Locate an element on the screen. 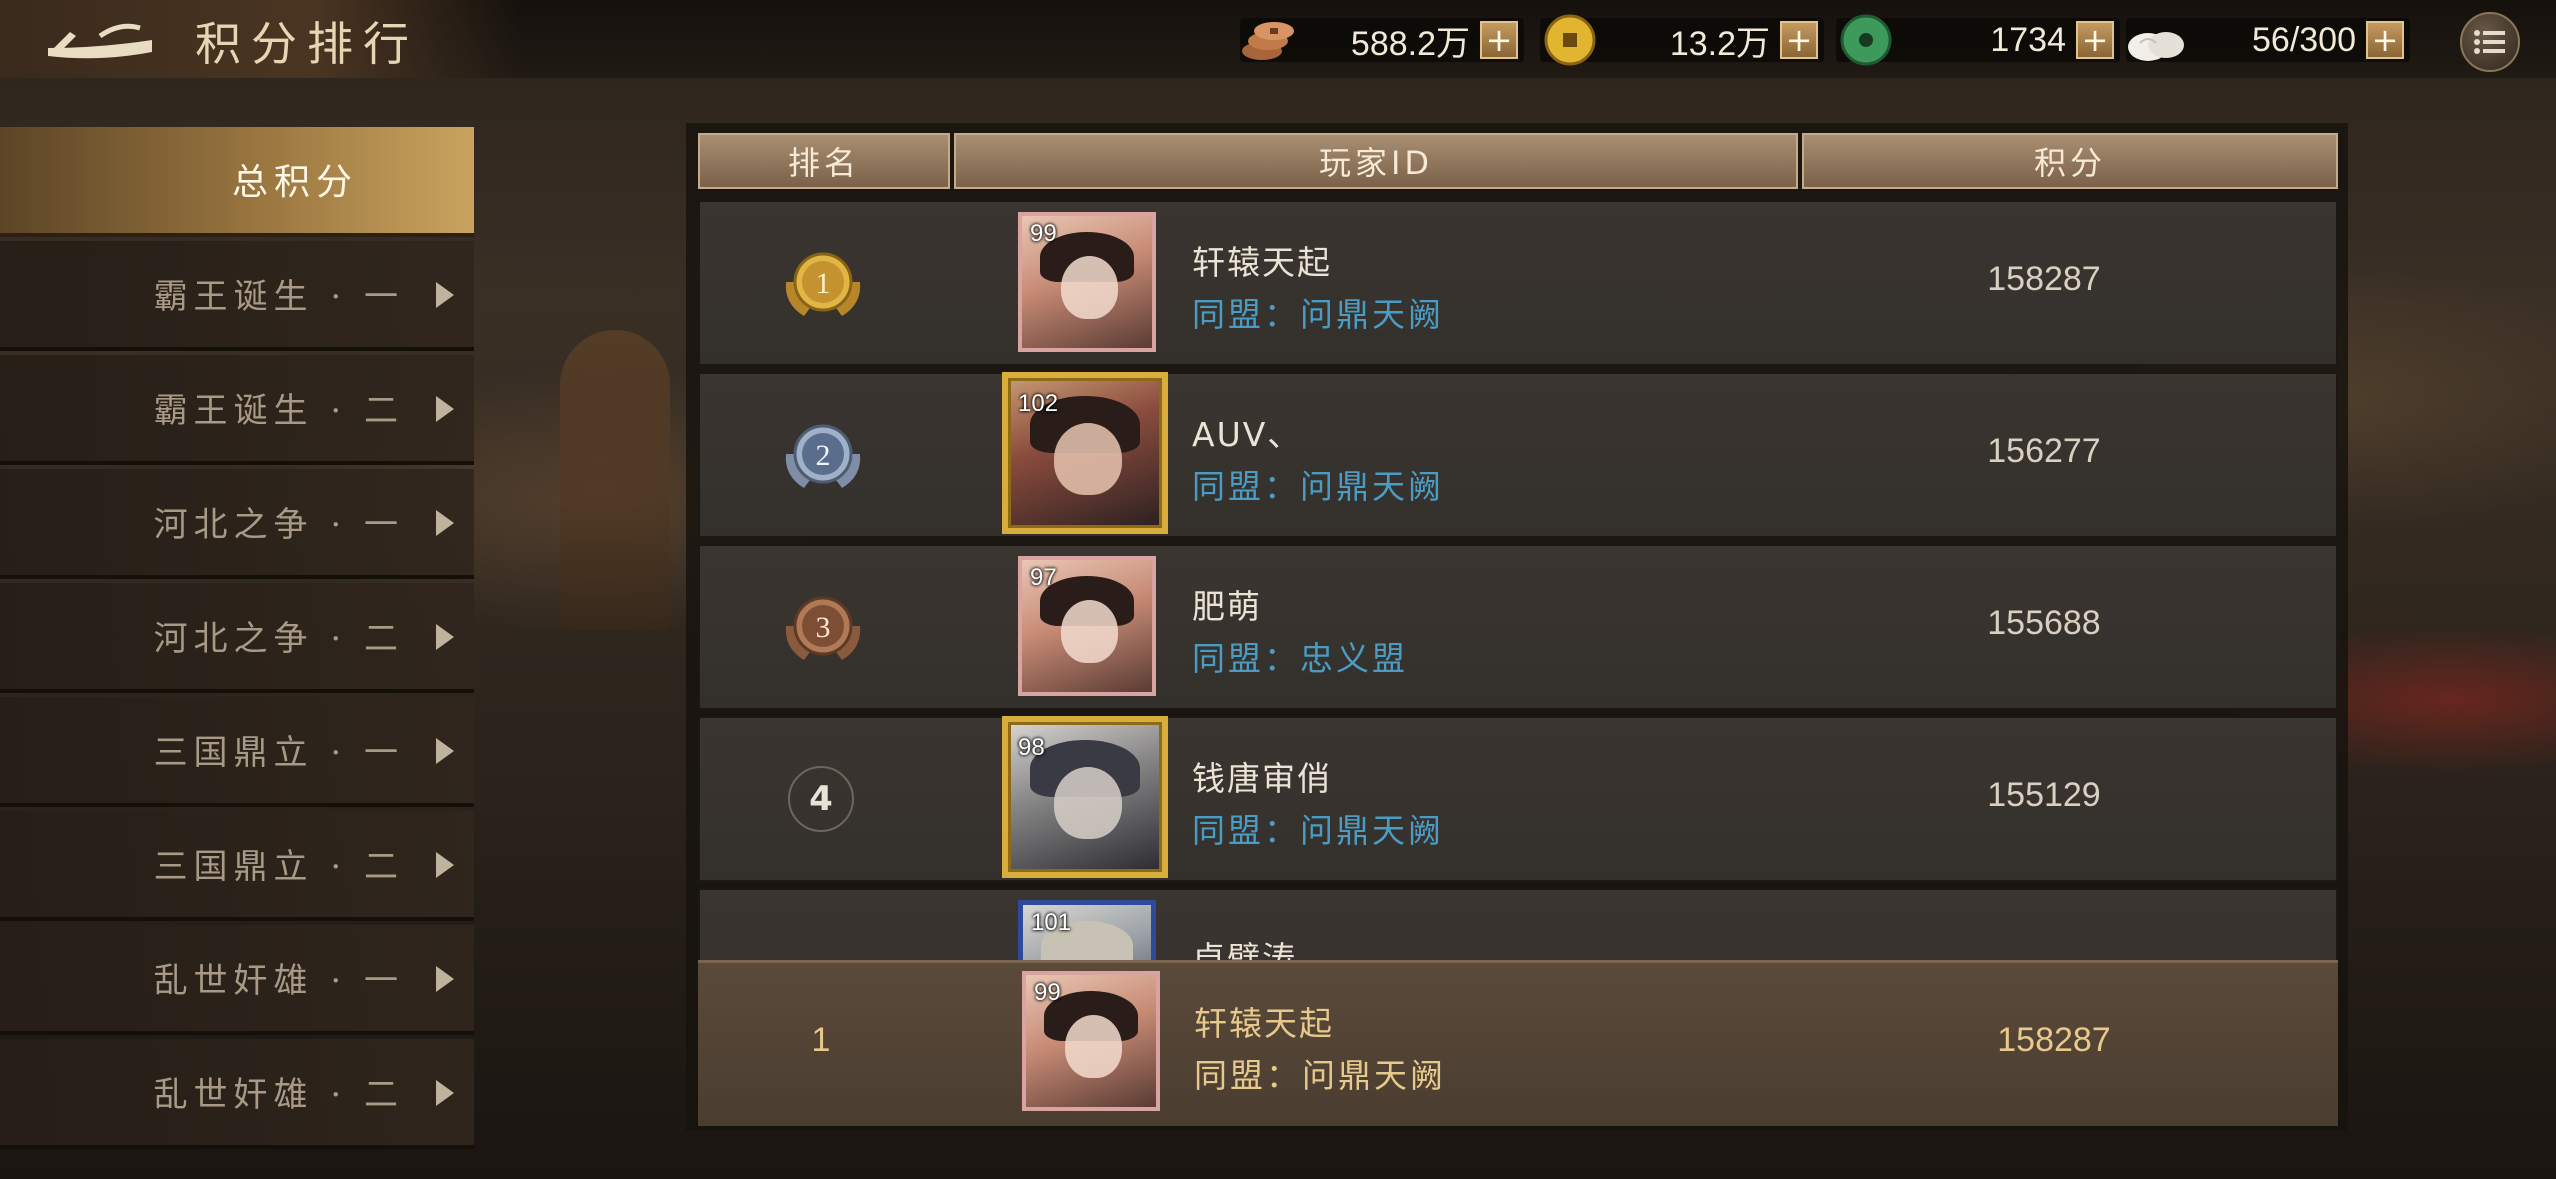  sidebar-item-hebei-1: 河北之争 · 一 is located at coordinates (237, 524).